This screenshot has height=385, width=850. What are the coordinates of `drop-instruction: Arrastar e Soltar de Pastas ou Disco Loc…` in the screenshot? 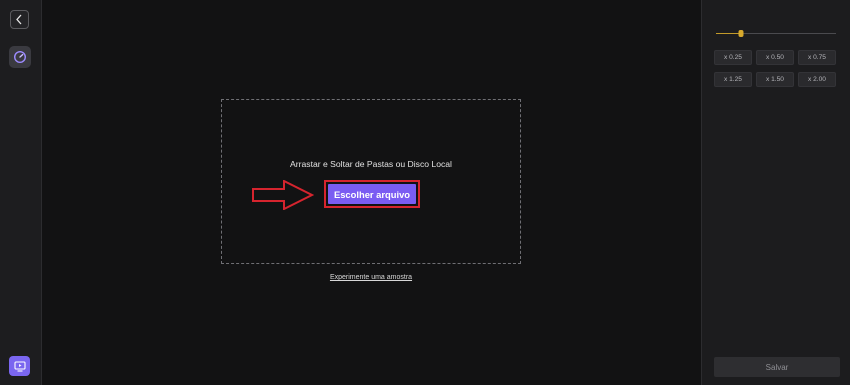 It's located at (371, 164).